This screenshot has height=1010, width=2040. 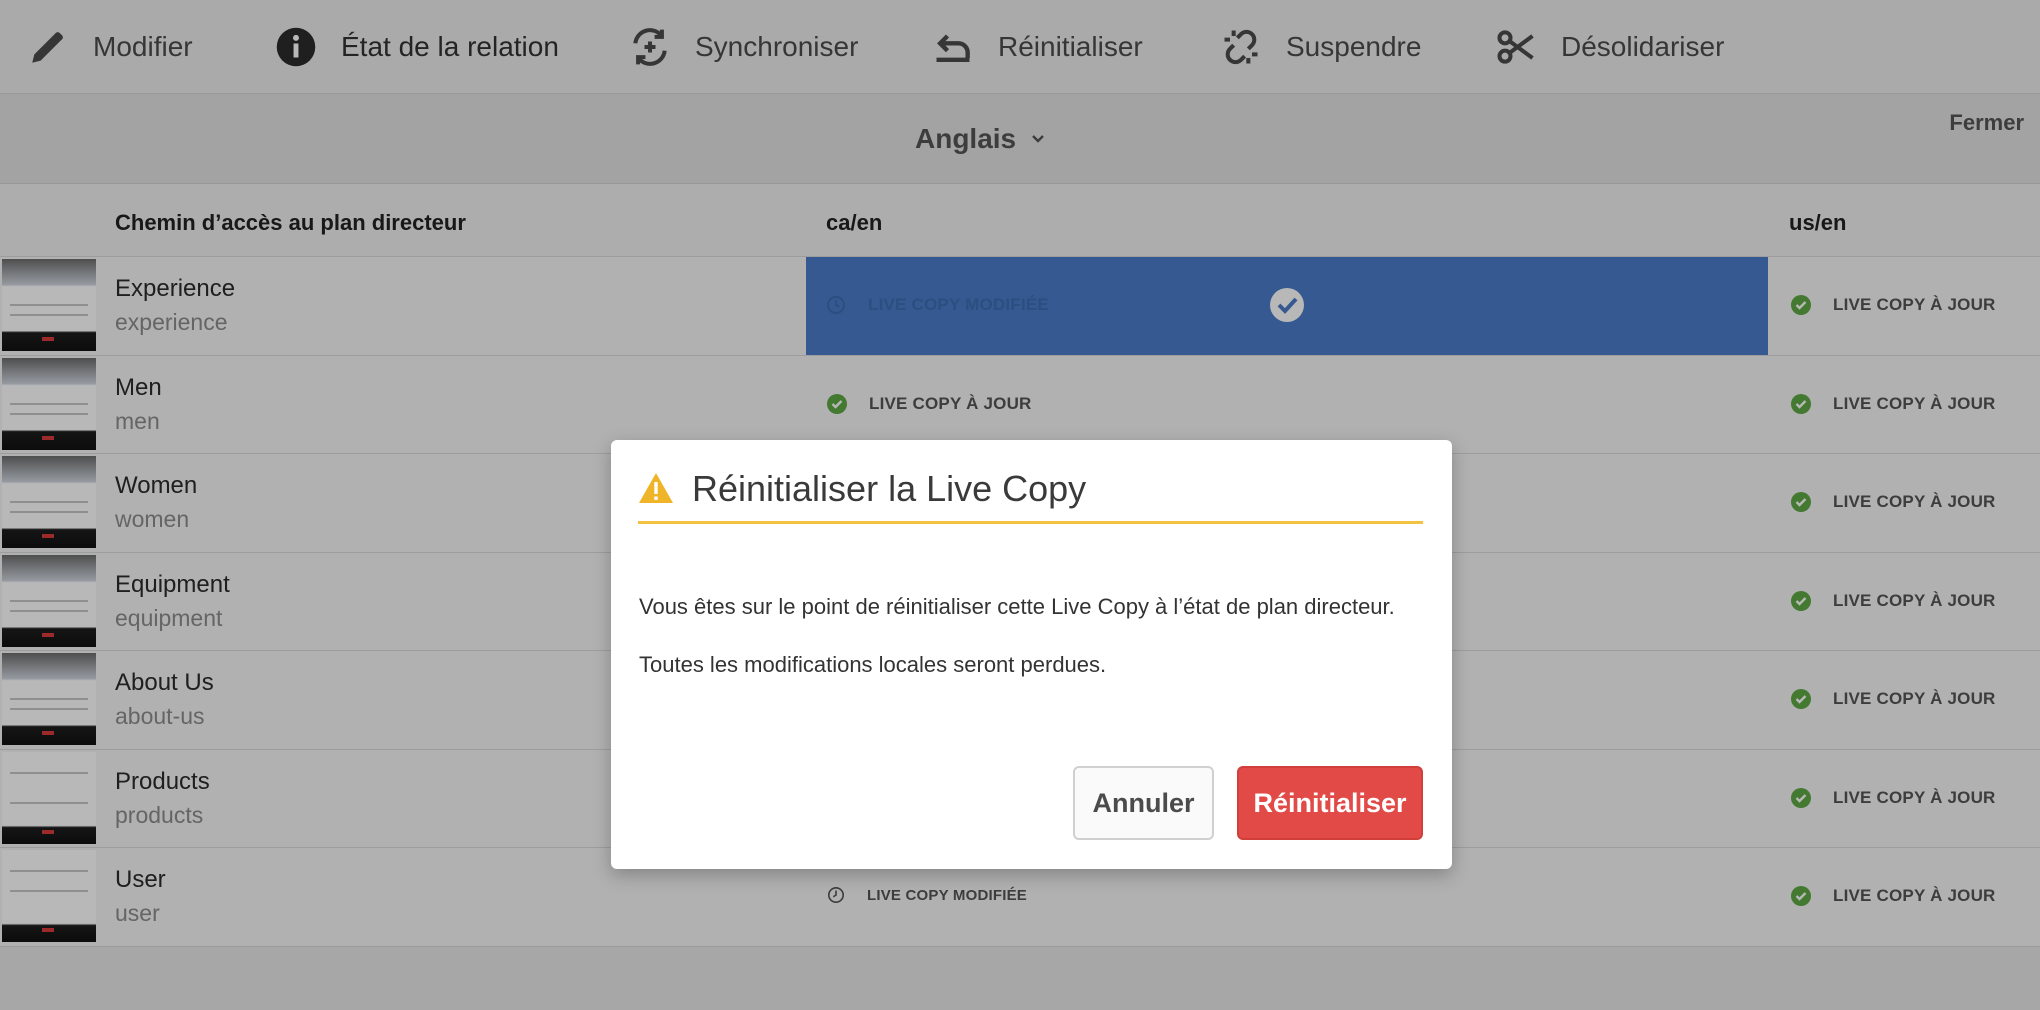 What do you see at coordinates (1330, 803) in the screenshot?
I see `confirm-reset-button: Réinitialiser` at bounding box center [1330, 803].